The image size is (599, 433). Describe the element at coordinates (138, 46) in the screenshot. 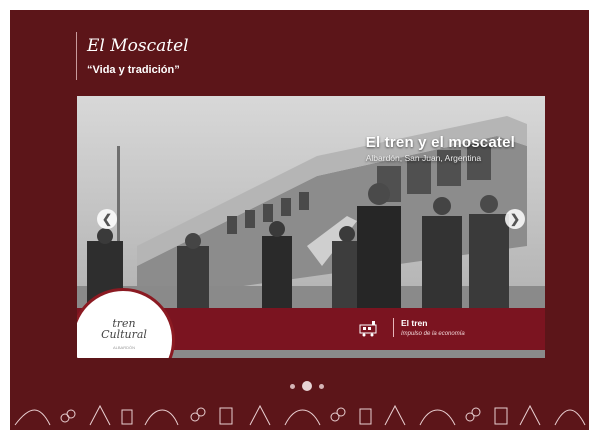

I see `brand-title: El Moscatel` at that location.